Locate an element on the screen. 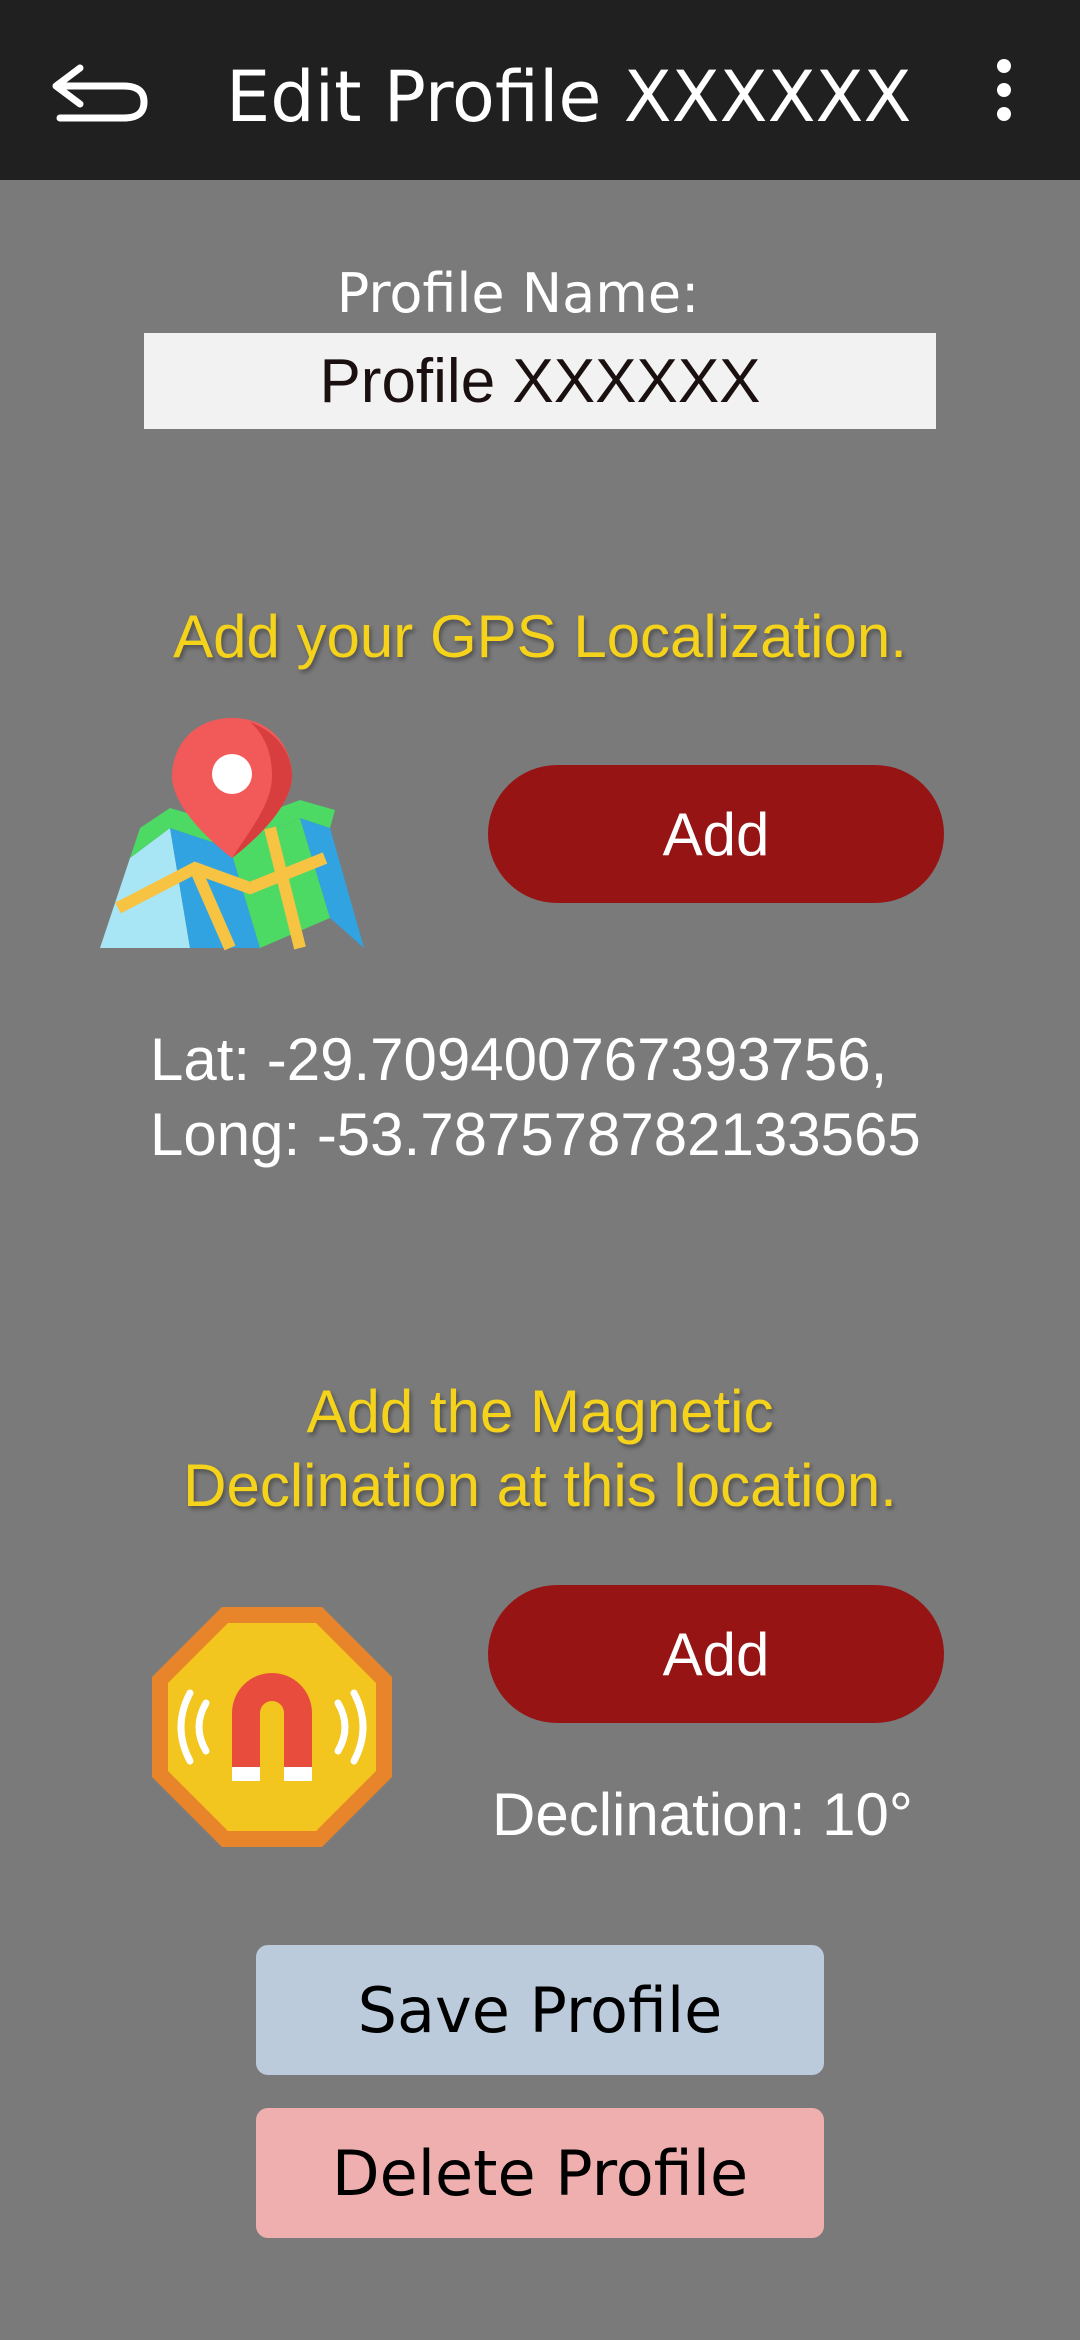 The image size is (1080, 2340). overflow-menu-button is located at coordinates (1004, 91).